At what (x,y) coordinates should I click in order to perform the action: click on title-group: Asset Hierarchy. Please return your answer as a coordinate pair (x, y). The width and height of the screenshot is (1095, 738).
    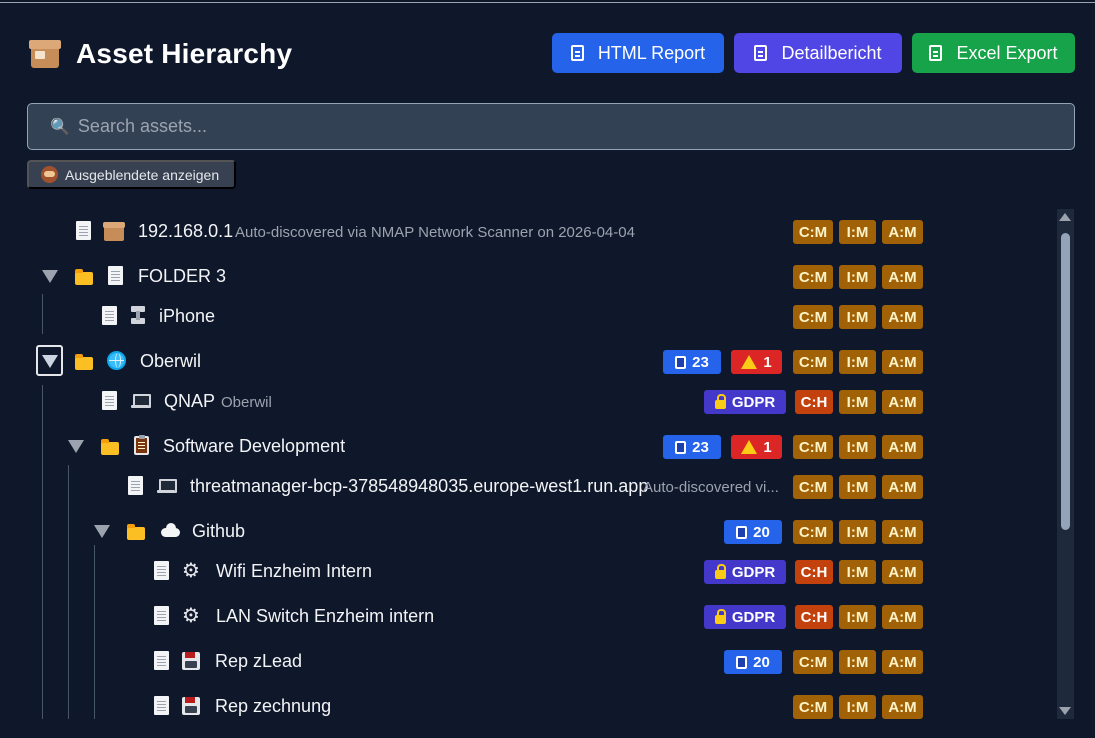
    Looking at the image, I should click on (160, 54).